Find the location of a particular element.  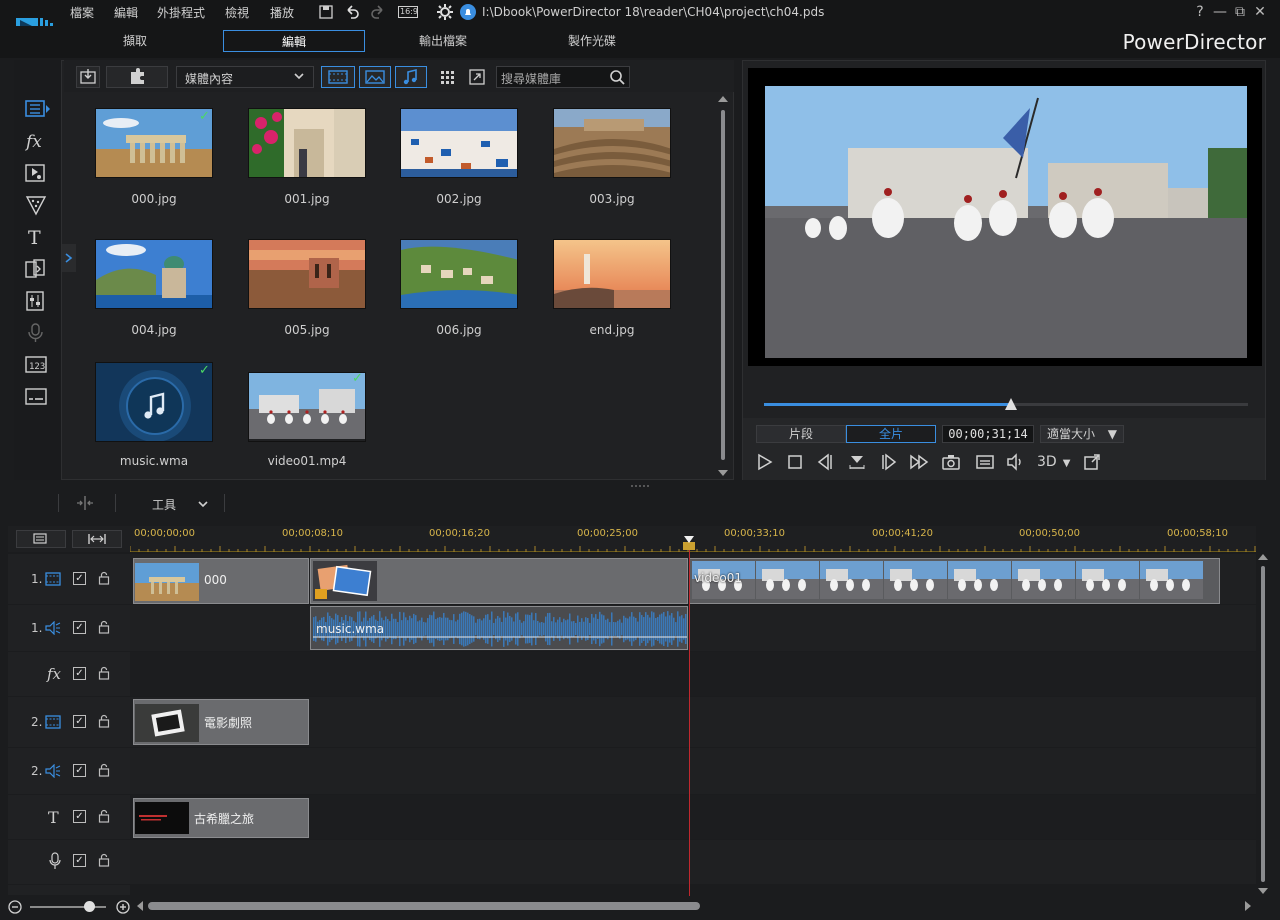

import-media-button is located at coordinates (88, 77).